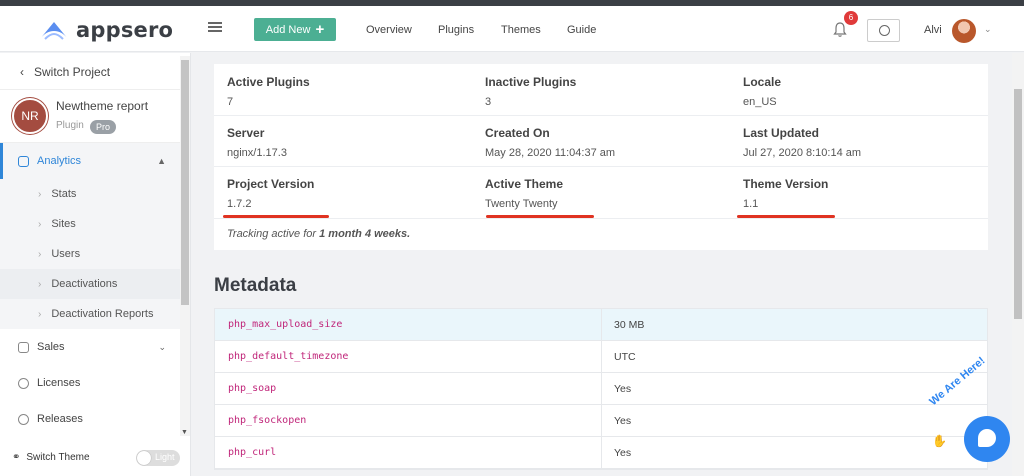 The width and height of the screenshot is (1024, 476). Describe the element at coordinates (60, 419) in the screenshot. I see `sidebar-item-label: Releases` at that location.